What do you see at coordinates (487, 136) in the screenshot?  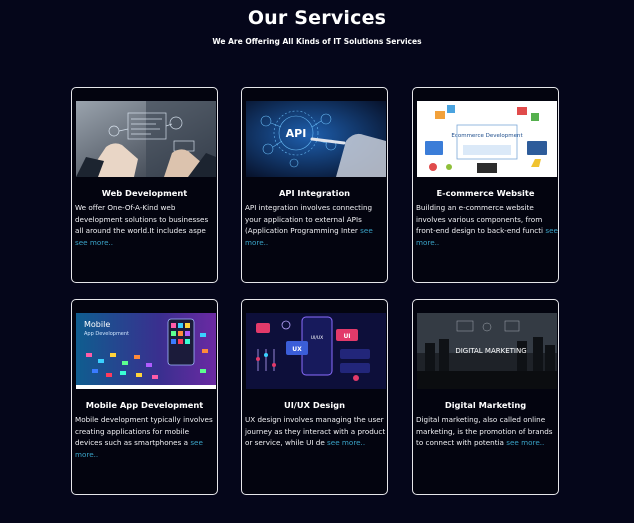 I see `ecommerce-image-label: Ecommerce Development` at bounding box center [487, 136].